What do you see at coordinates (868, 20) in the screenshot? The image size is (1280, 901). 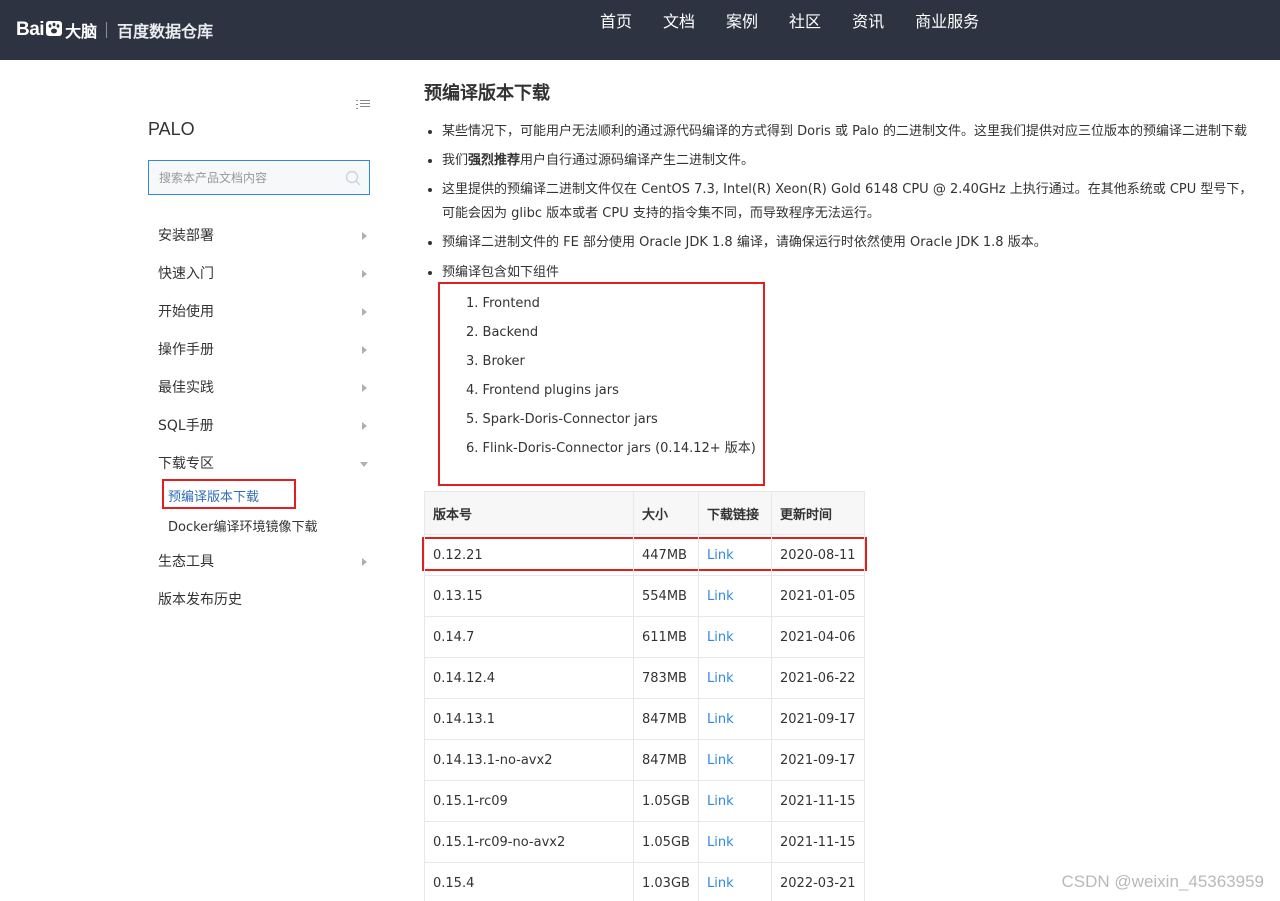 I see `nav-news: 资讯` at bounding box center [868, 20].